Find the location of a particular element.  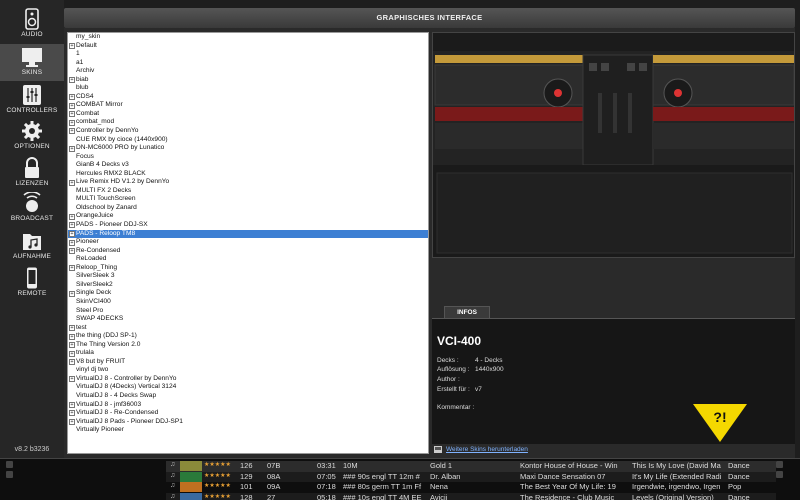

skin-list-item: + VirtualDJ 8 Pads - Pioneer DDJ-SP1 is located at coordinates (248, 422).